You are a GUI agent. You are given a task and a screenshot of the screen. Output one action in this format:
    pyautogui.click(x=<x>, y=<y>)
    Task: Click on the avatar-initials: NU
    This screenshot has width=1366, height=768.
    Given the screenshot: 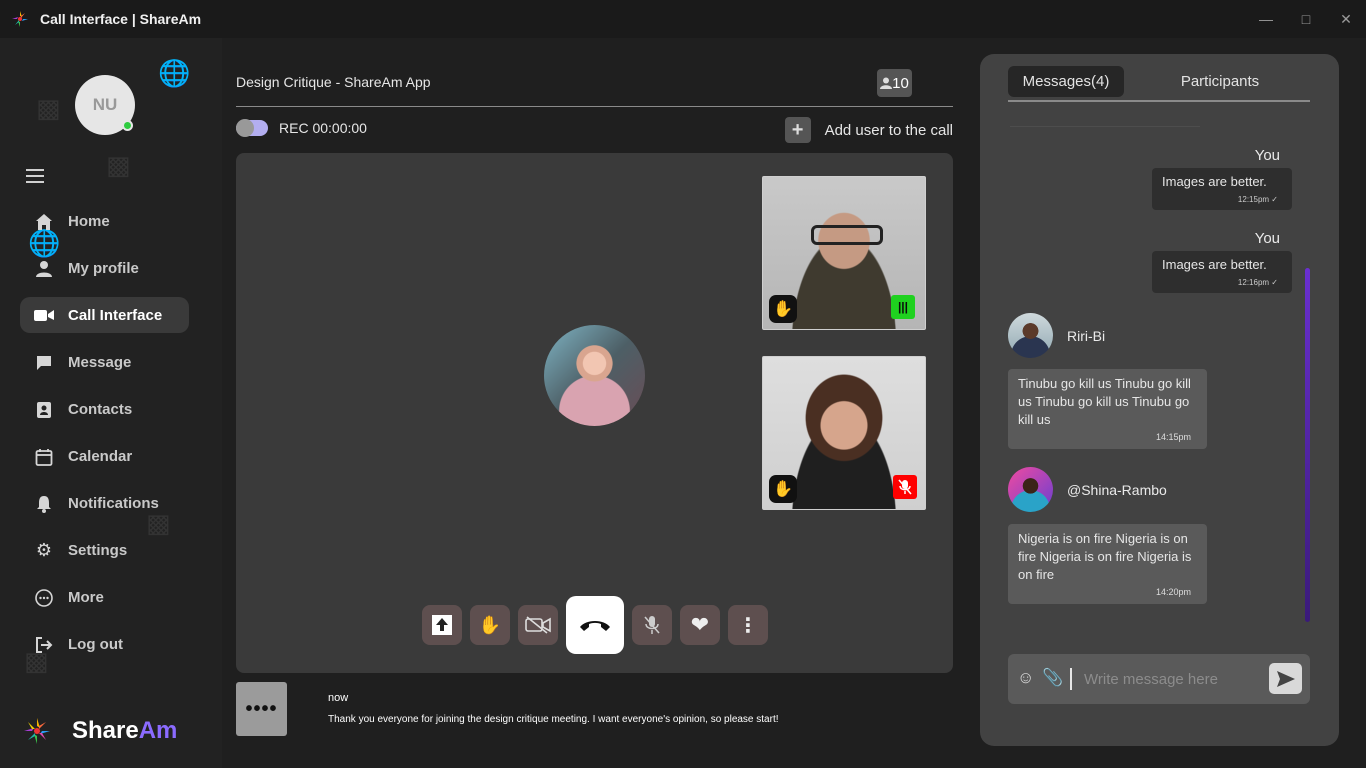 What is the action you would take?
    pyautogui.click(x=105, y=104)
    